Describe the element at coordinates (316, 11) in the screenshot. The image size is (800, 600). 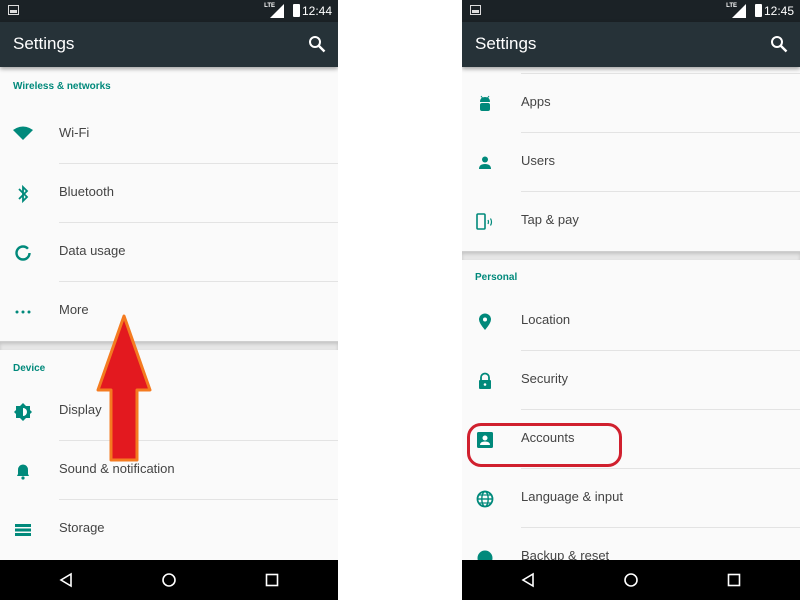
I see `clock: 12:44` at that location.